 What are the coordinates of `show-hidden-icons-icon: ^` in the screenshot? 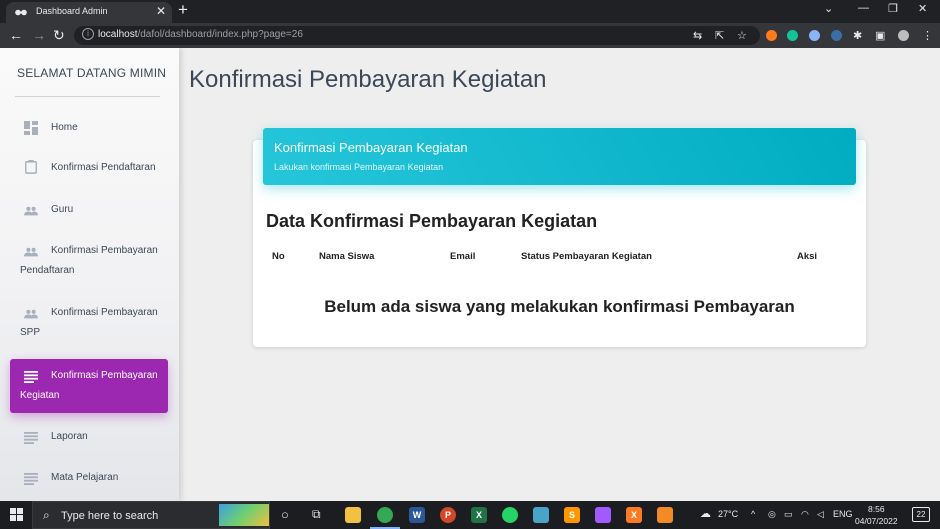 It's located at (753, 514).